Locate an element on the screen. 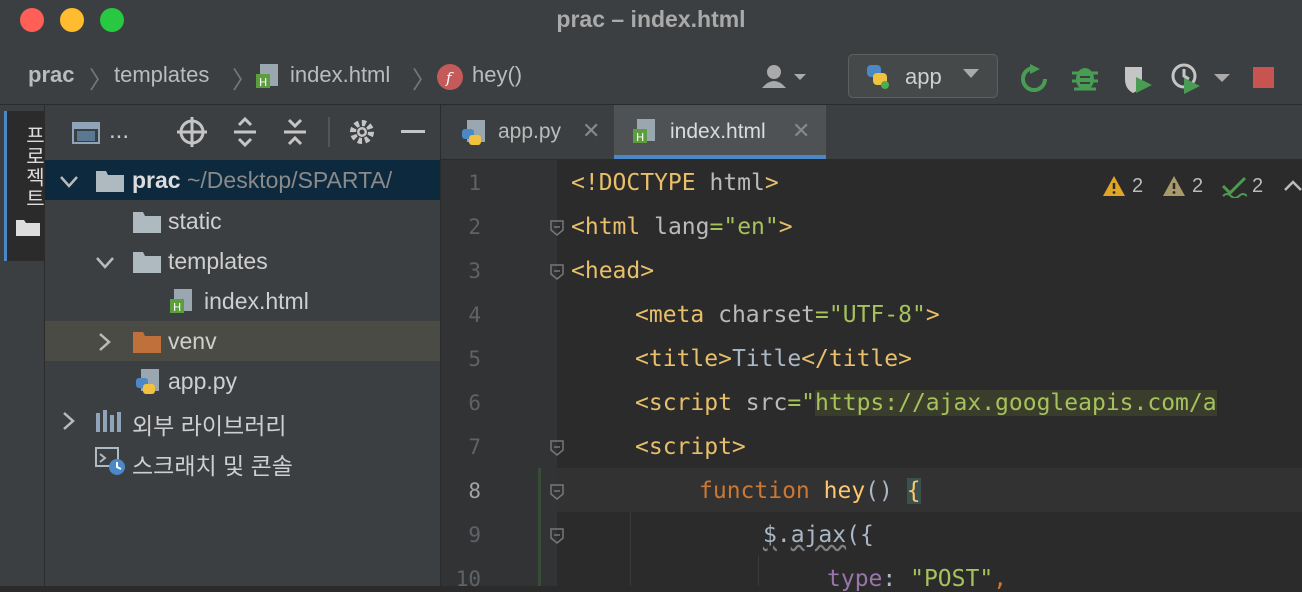  collapse-all-icon is located at coordinates (295, 134).